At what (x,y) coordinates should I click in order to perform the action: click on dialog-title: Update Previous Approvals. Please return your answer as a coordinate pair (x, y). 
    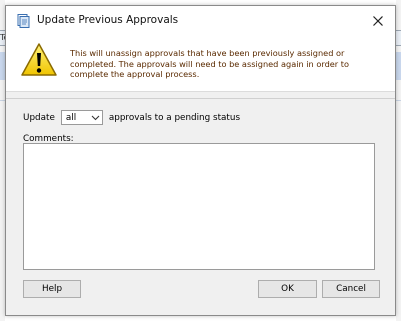
    Looking at the image, I should click on (108, 20).